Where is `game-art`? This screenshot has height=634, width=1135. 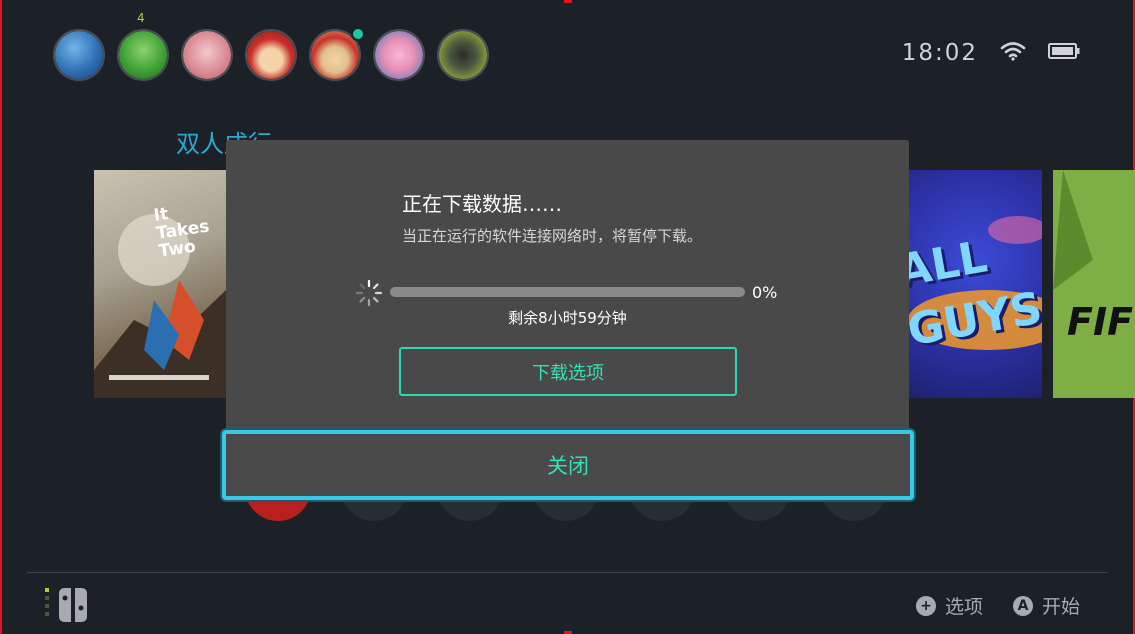 game-art is located at coordinates (1094, 284).